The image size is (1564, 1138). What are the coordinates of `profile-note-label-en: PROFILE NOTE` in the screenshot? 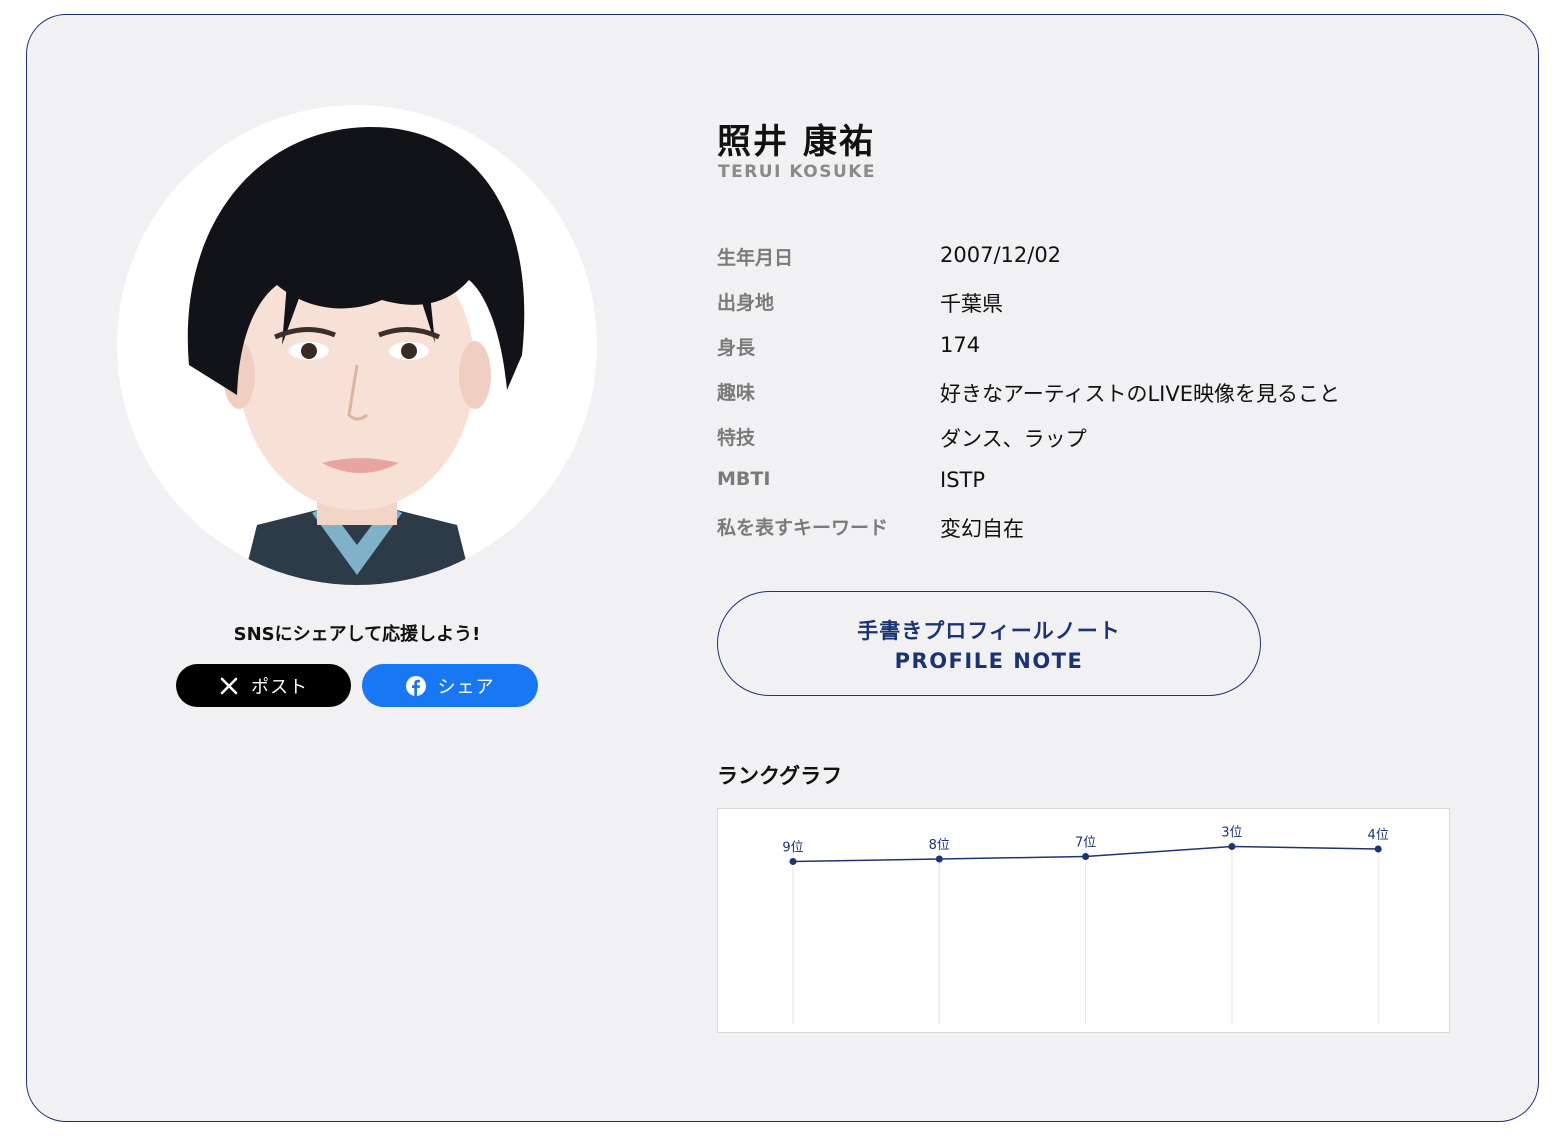 It's located at (989, 660).